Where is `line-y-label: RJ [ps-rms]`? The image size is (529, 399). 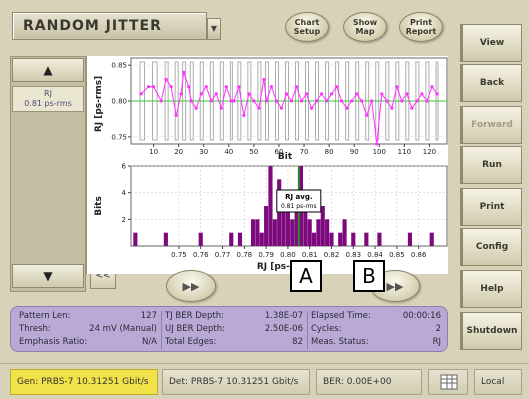
line-y-label: RJ [ps-rms] is located at coordinates (99, 104).